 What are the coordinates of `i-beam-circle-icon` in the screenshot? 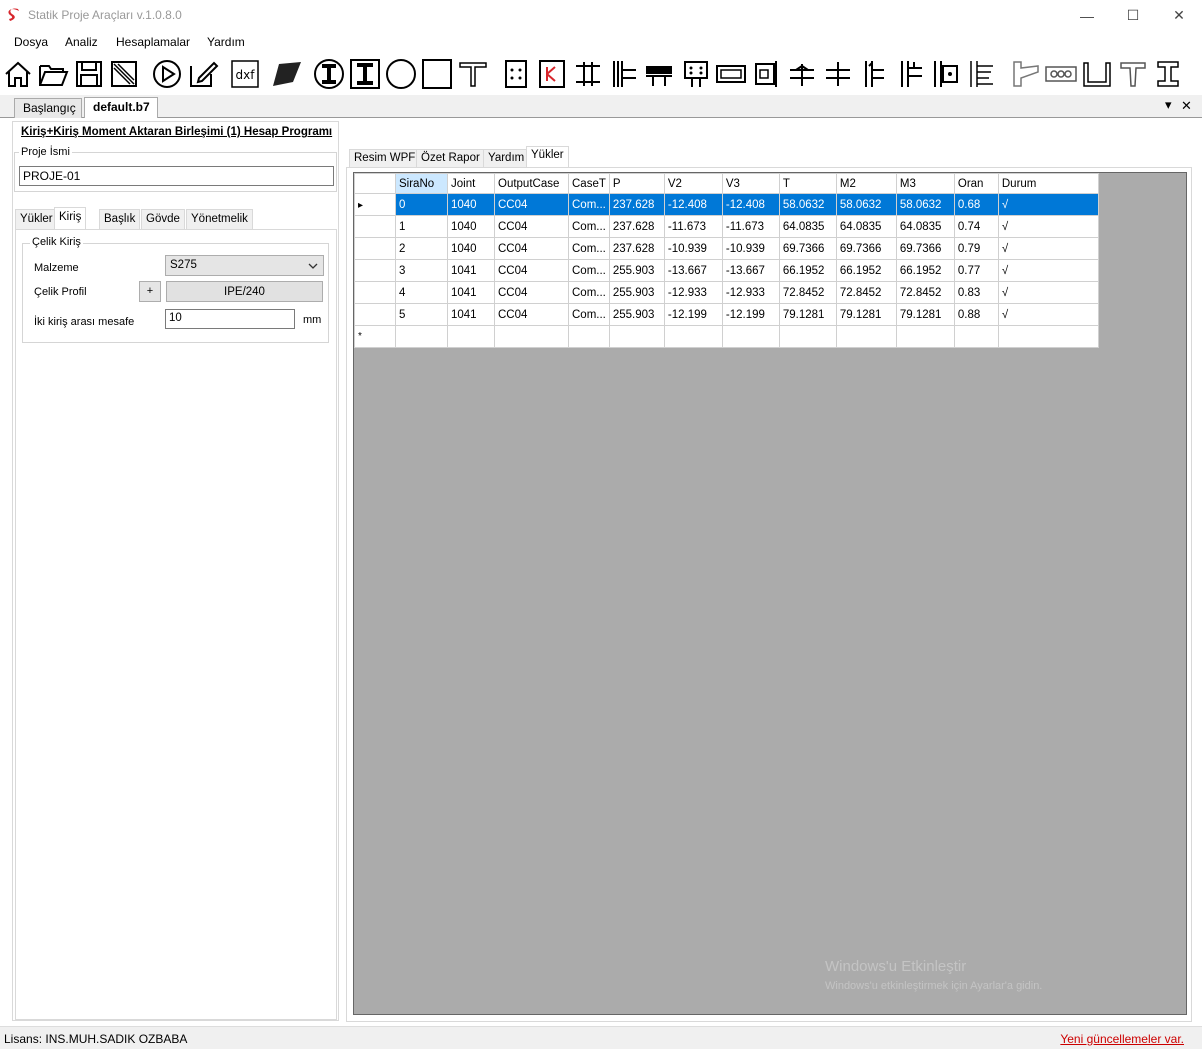 It's located at (329, 74).